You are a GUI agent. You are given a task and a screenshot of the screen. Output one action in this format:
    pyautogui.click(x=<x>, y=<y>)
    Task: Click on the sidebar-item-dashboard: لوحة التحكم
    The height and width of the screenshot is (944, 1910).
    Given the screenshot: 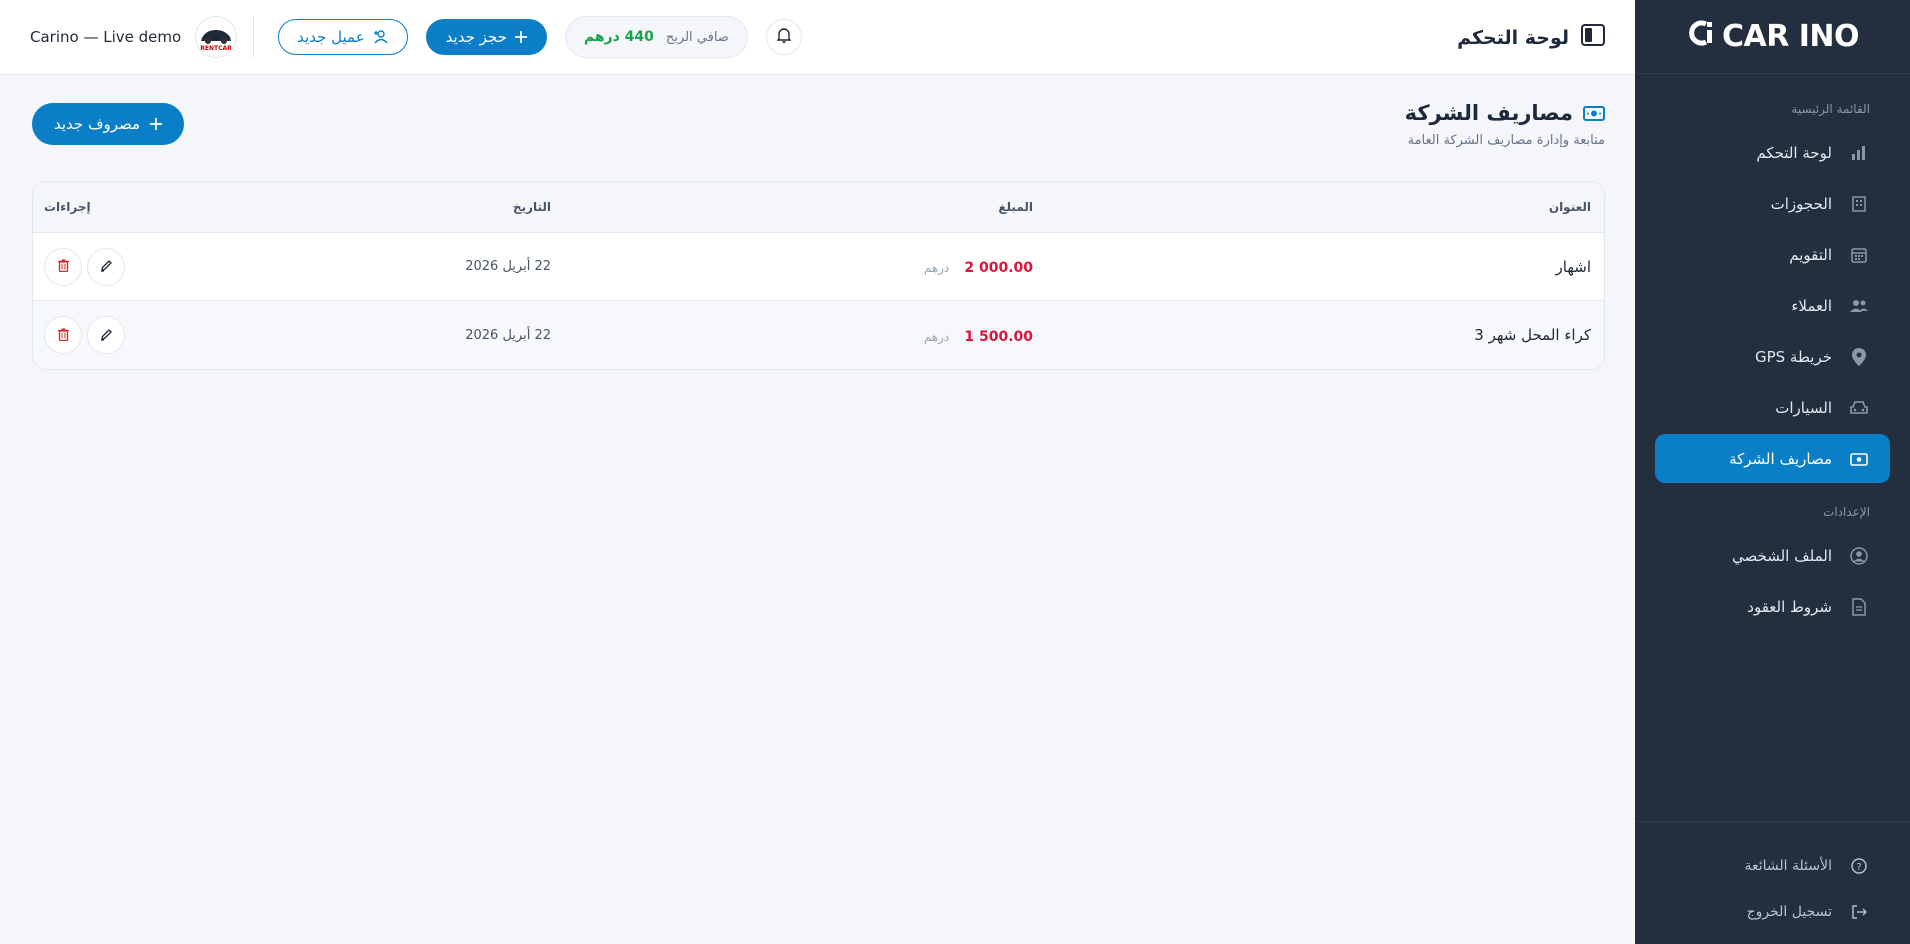 What is the action you would take?
    pyautogui.click(x=1772, y=152)
    